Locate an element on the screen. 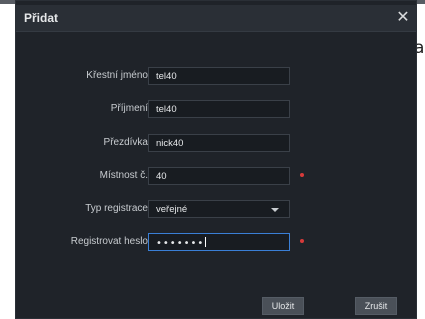 Image resolution: width=425 pixels, height=319 pixels. room-number-required-marker is located at coordinates (302, 175).